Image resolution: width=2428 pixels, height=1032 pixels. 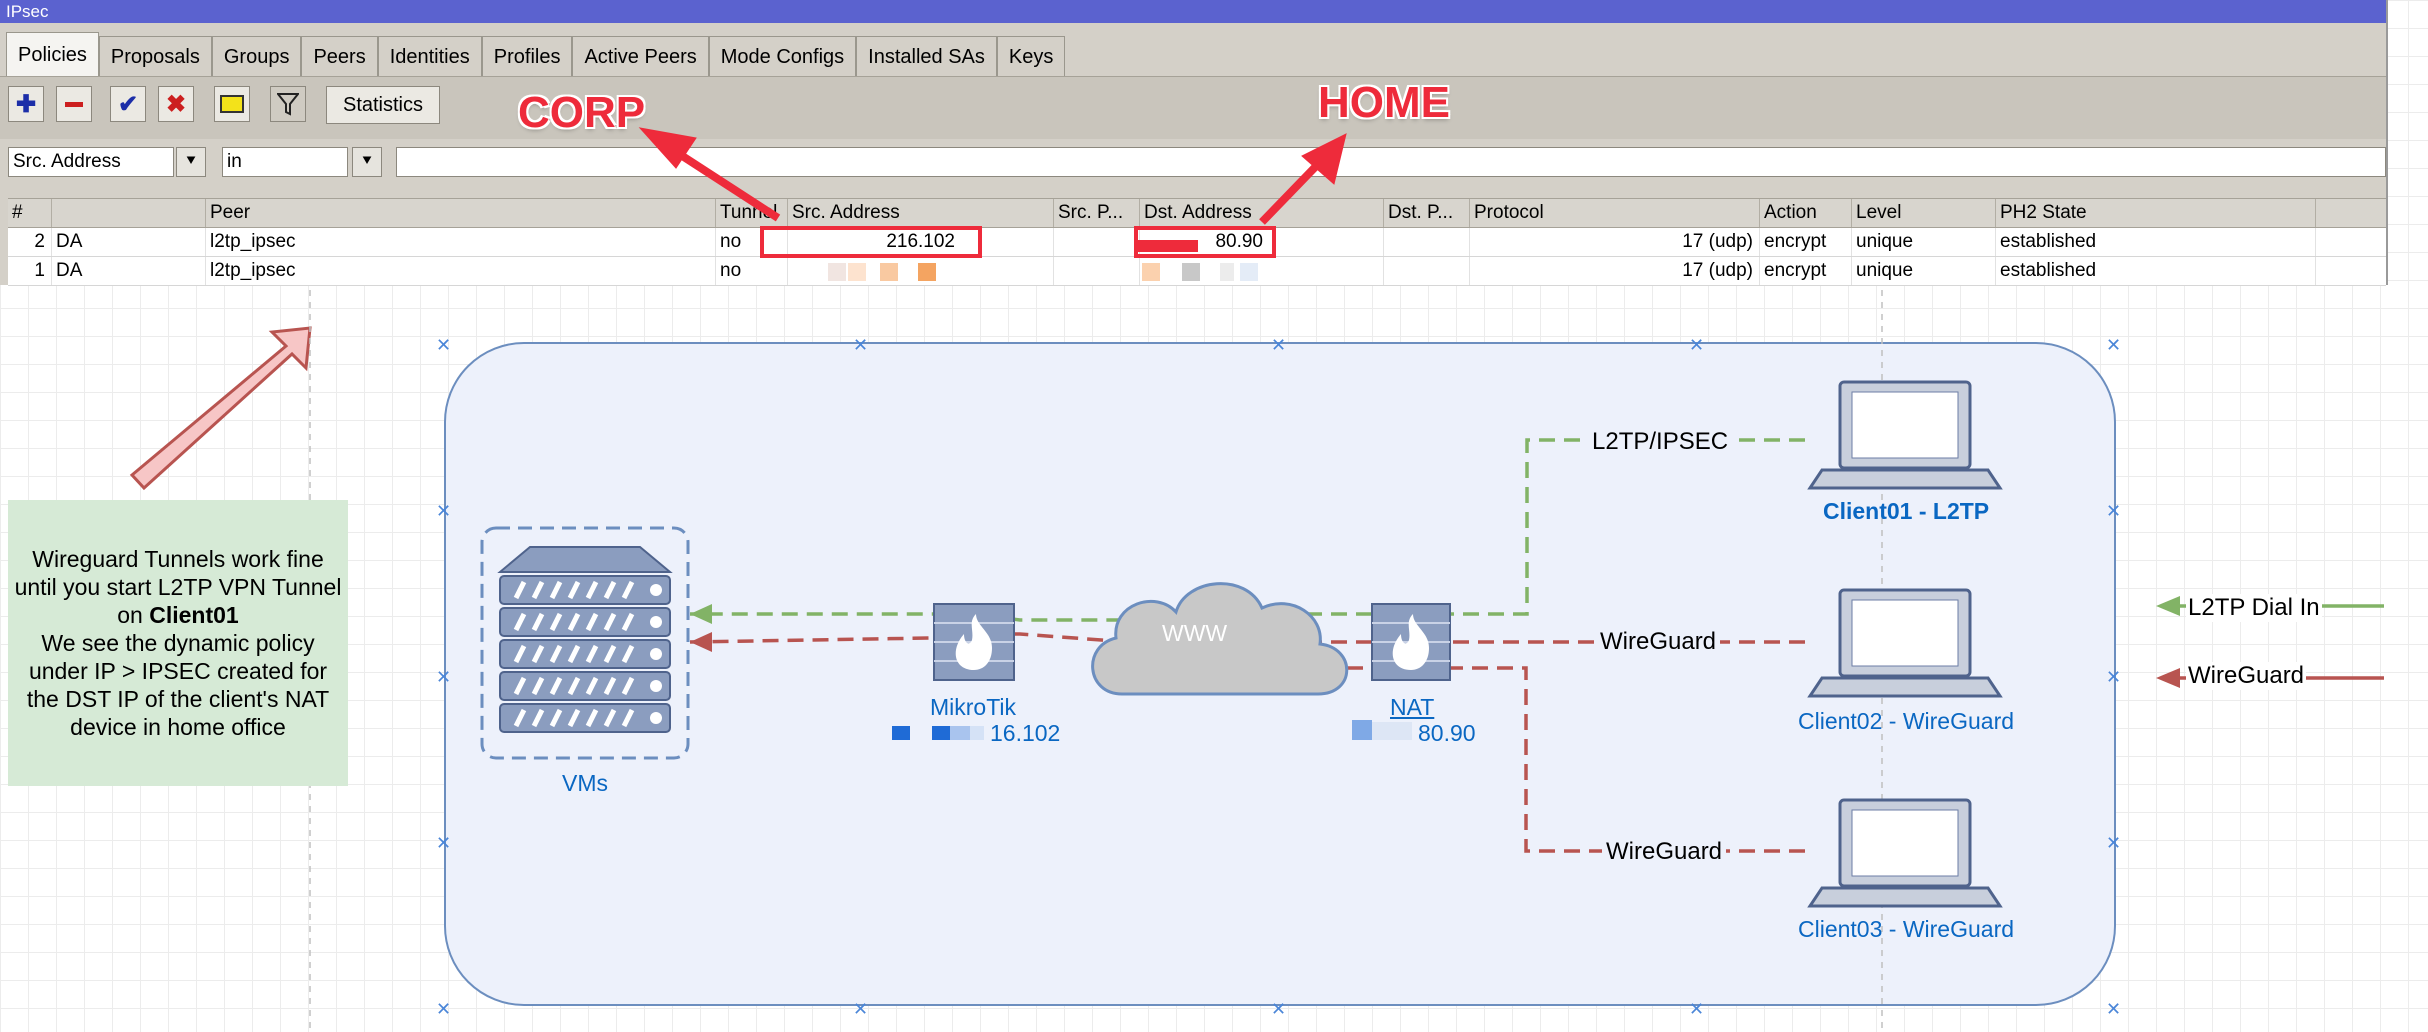 What do you see at coordinates (585, 783) in the screenshot?
I see `vms-label: VMs` at bounding box center [585, 783].